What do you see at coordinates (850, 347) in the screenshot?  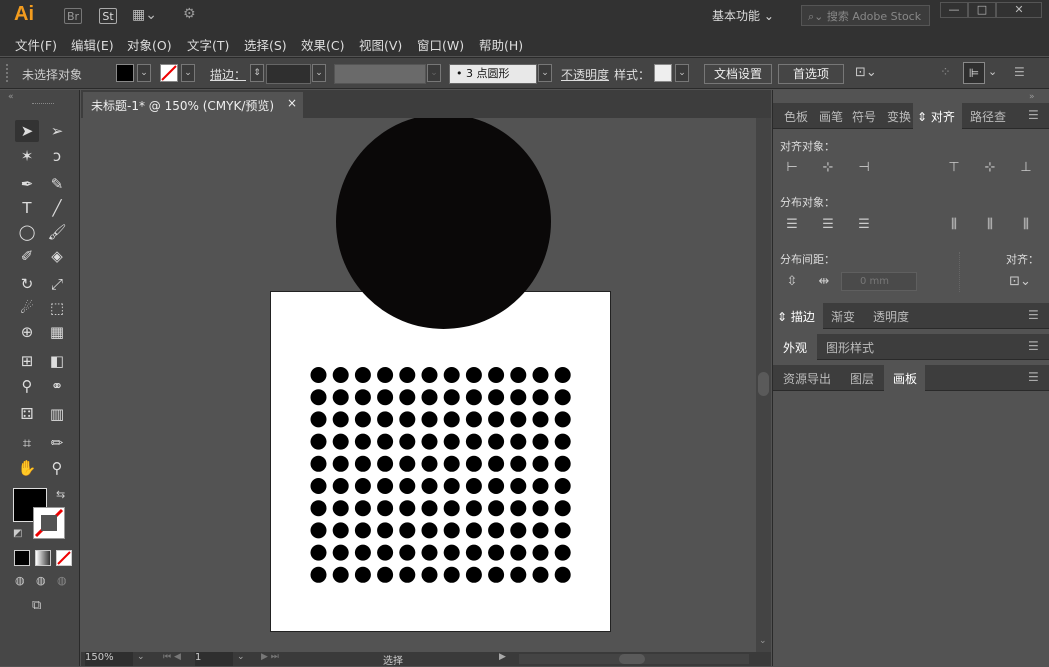 I see `tab-graphic-styles: 图形样式` at bounding box center [850, 347].